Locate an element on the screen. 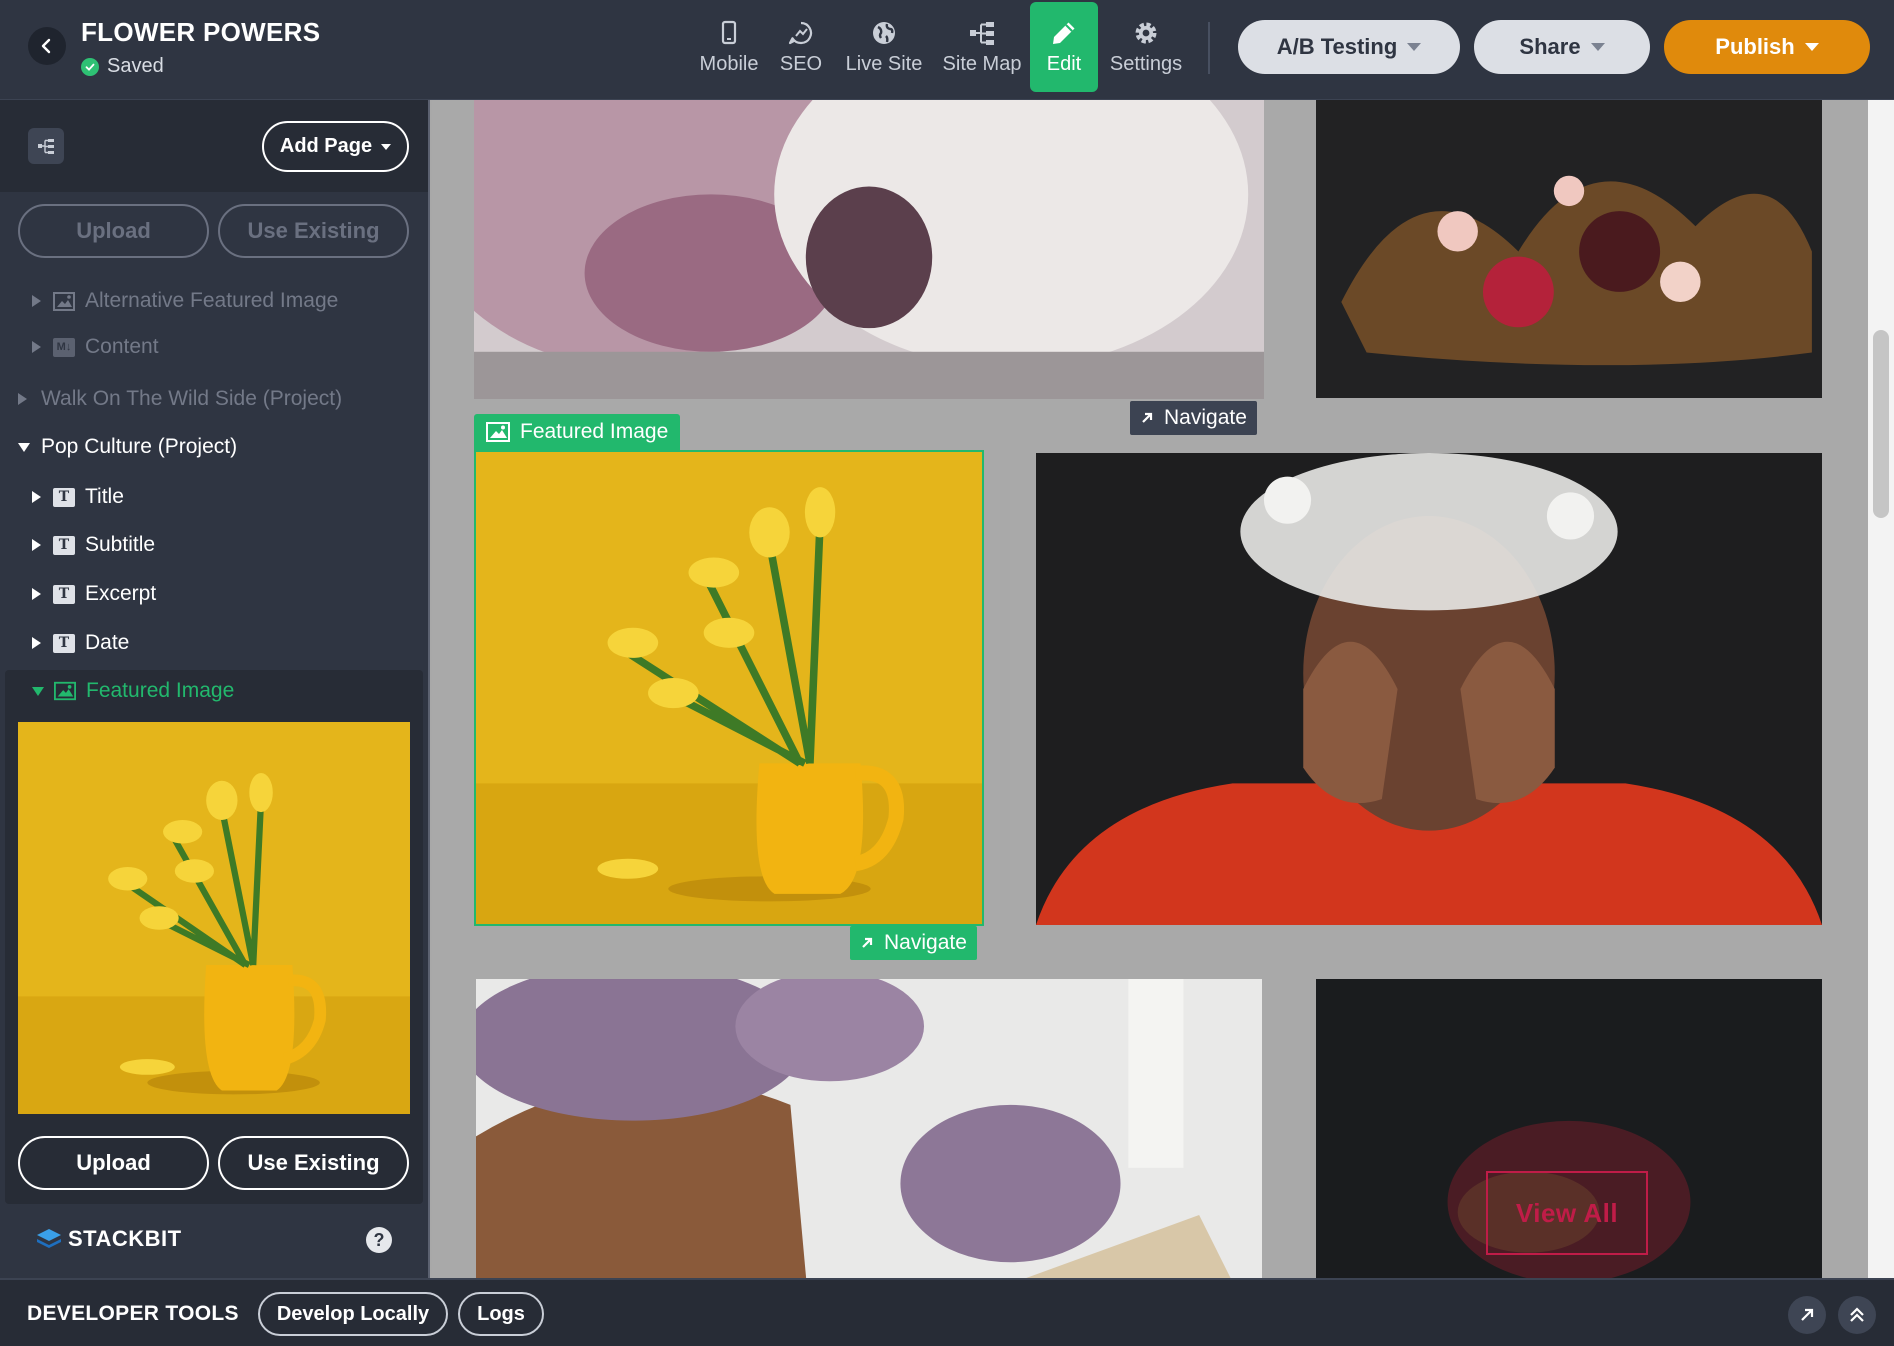 The width and height of the screenshot is (1894, 1346). toolbar-divider is located at coordinates (1209, 48).